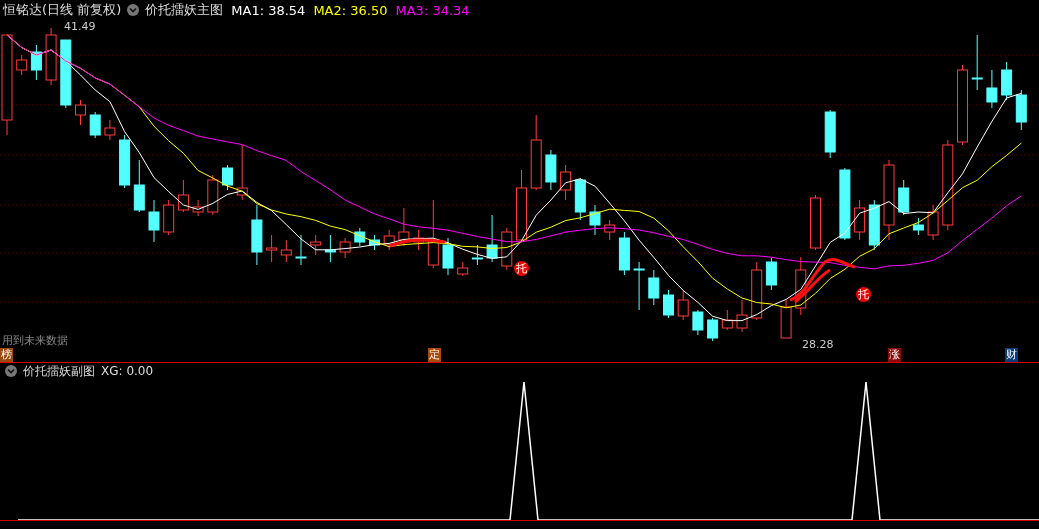  Describe the element at coordinates (268, 10) in the screenshot. I see `moving-average-reading: MA1: 38.54` at that location.